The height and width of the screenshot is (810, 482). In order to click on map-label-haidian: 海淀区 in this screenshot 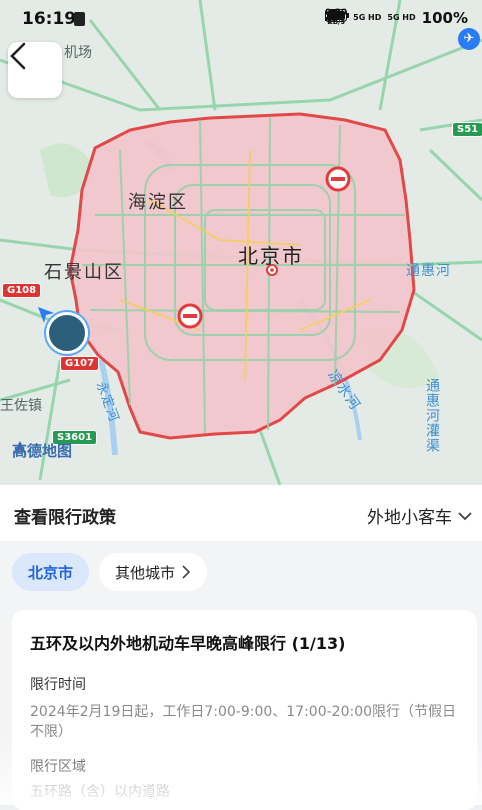, I will do `click(158, 202)`.